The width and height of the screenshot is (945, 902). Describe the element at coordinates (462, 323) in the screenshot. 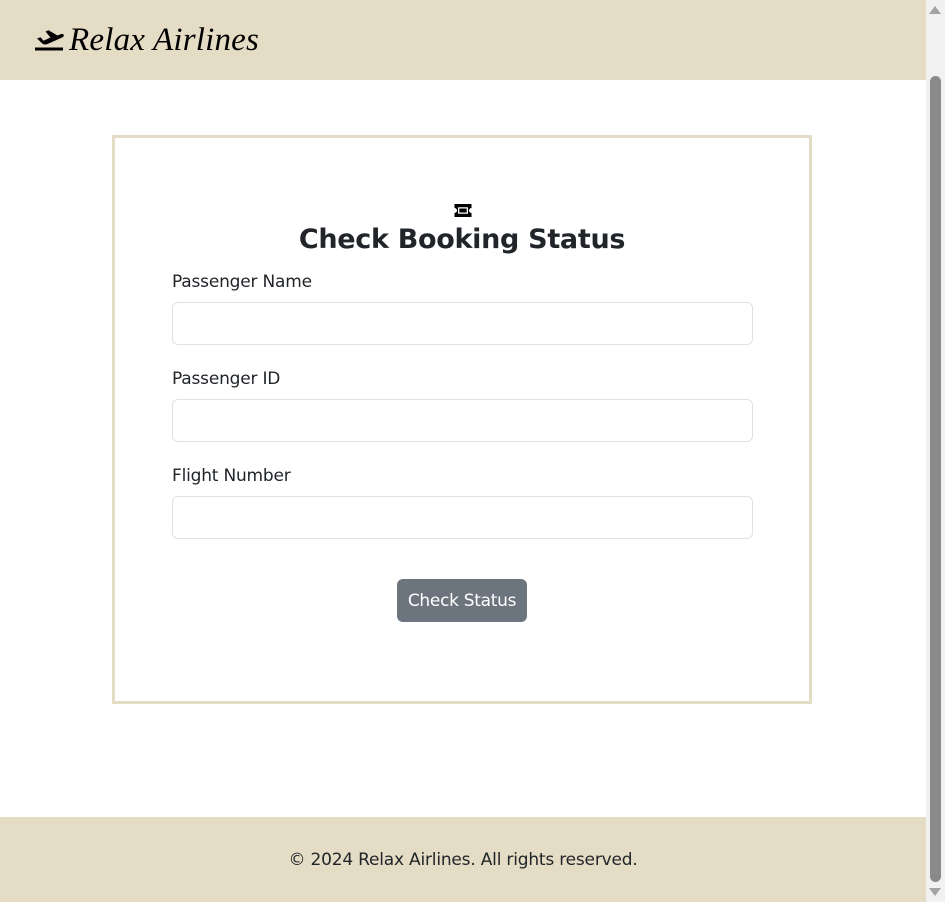

I see `passenger-name-input` at that location.